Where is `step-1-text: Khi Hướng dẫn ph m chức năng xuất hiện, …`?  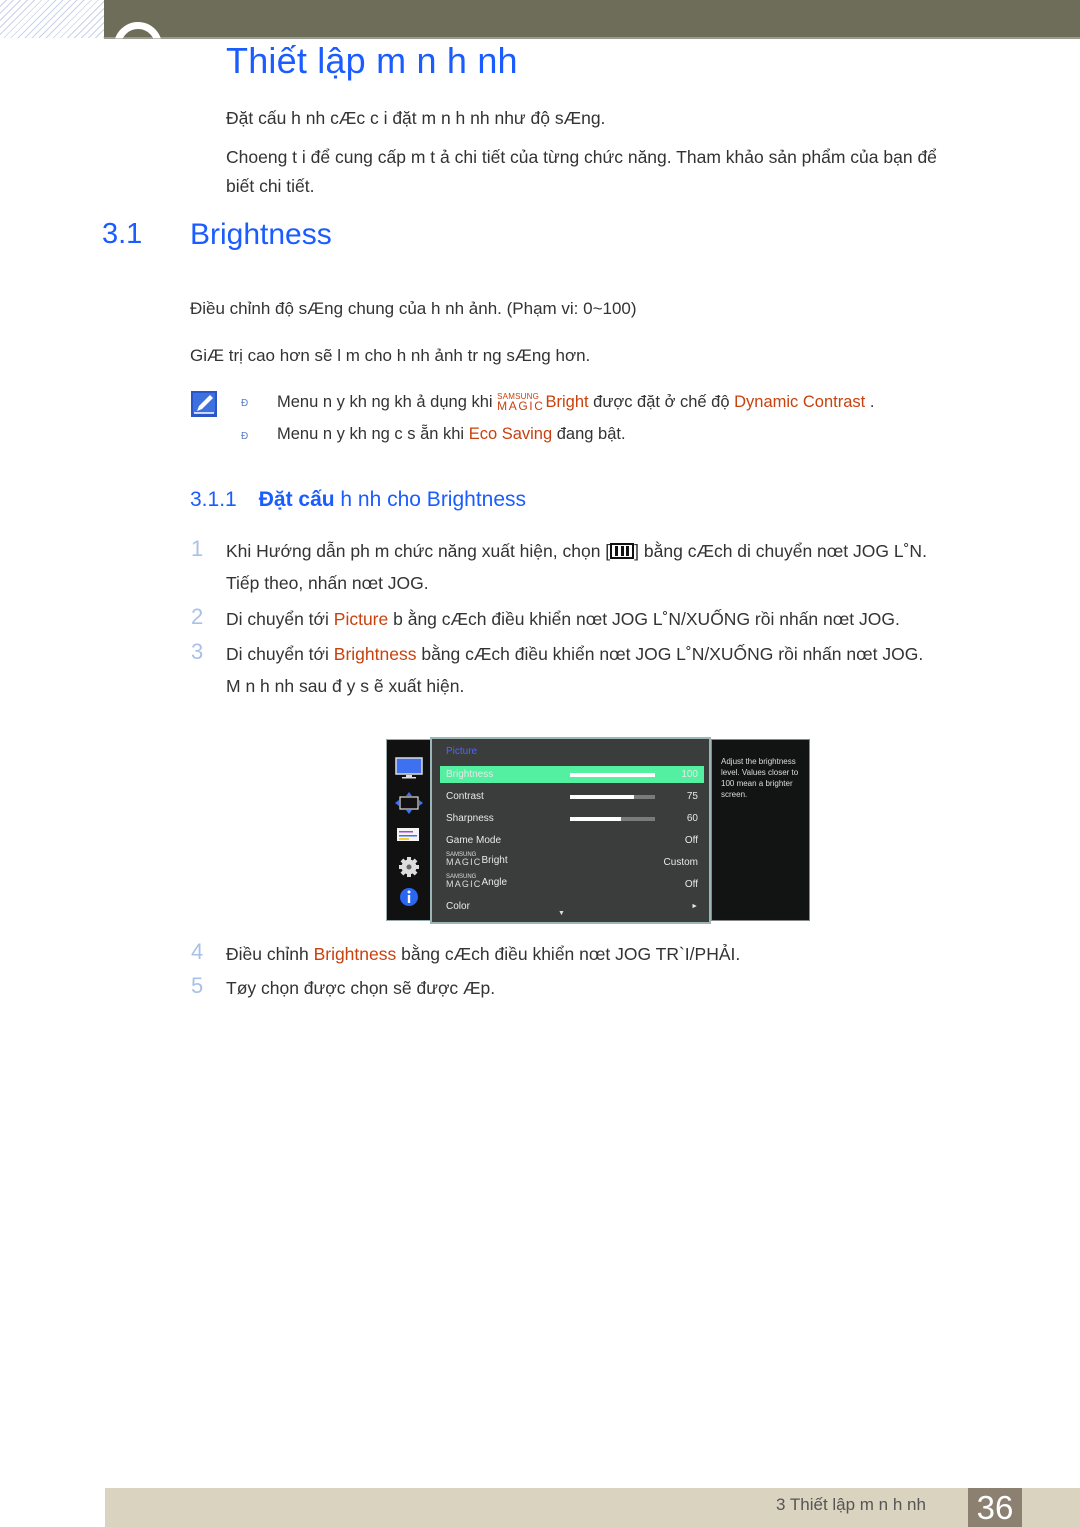 step-1-text: Khi Hướng dẫn ph m chức năng xuất hiện, … is located at coordinates (418, 551).